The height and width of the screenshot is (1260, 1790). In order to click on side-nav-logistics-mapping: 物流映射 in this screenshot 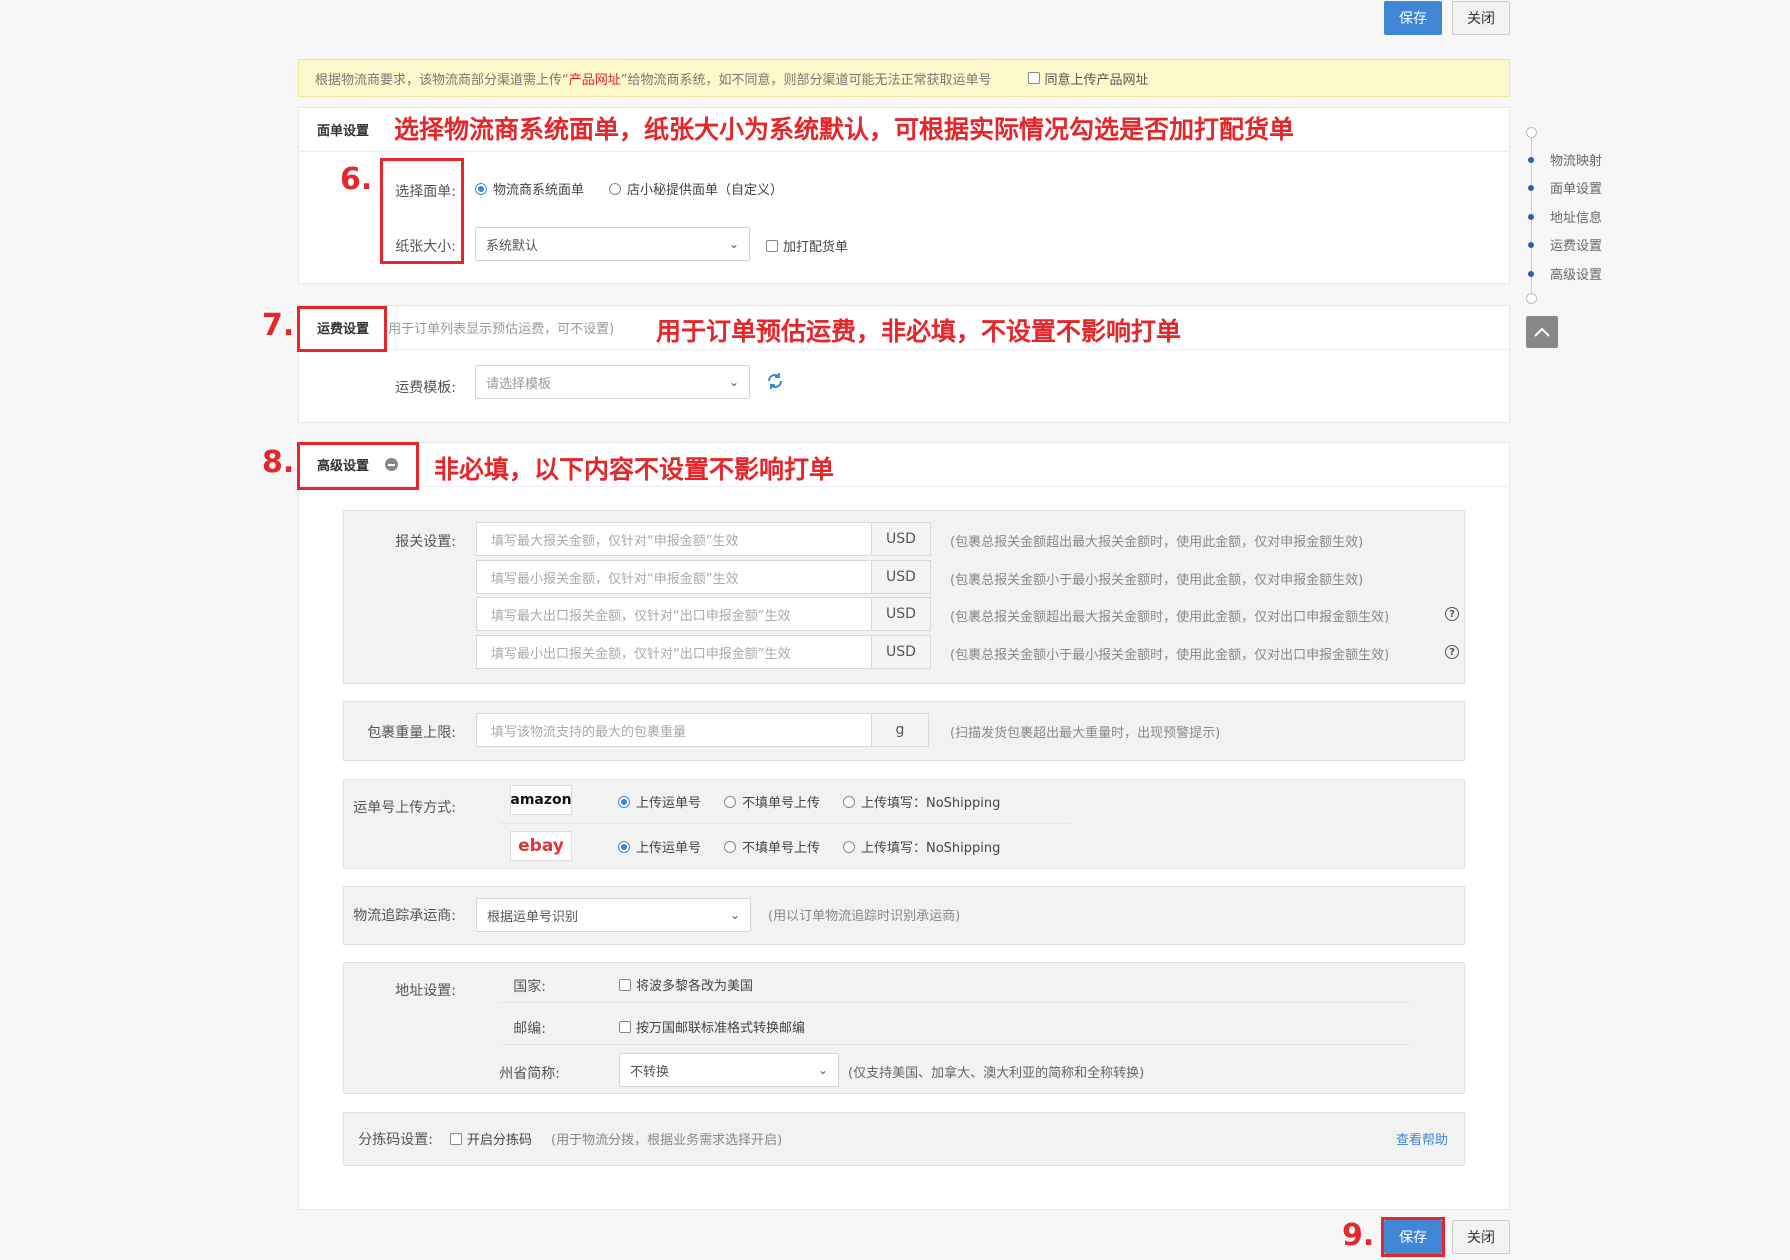, I will do `click(1565, 159)`.